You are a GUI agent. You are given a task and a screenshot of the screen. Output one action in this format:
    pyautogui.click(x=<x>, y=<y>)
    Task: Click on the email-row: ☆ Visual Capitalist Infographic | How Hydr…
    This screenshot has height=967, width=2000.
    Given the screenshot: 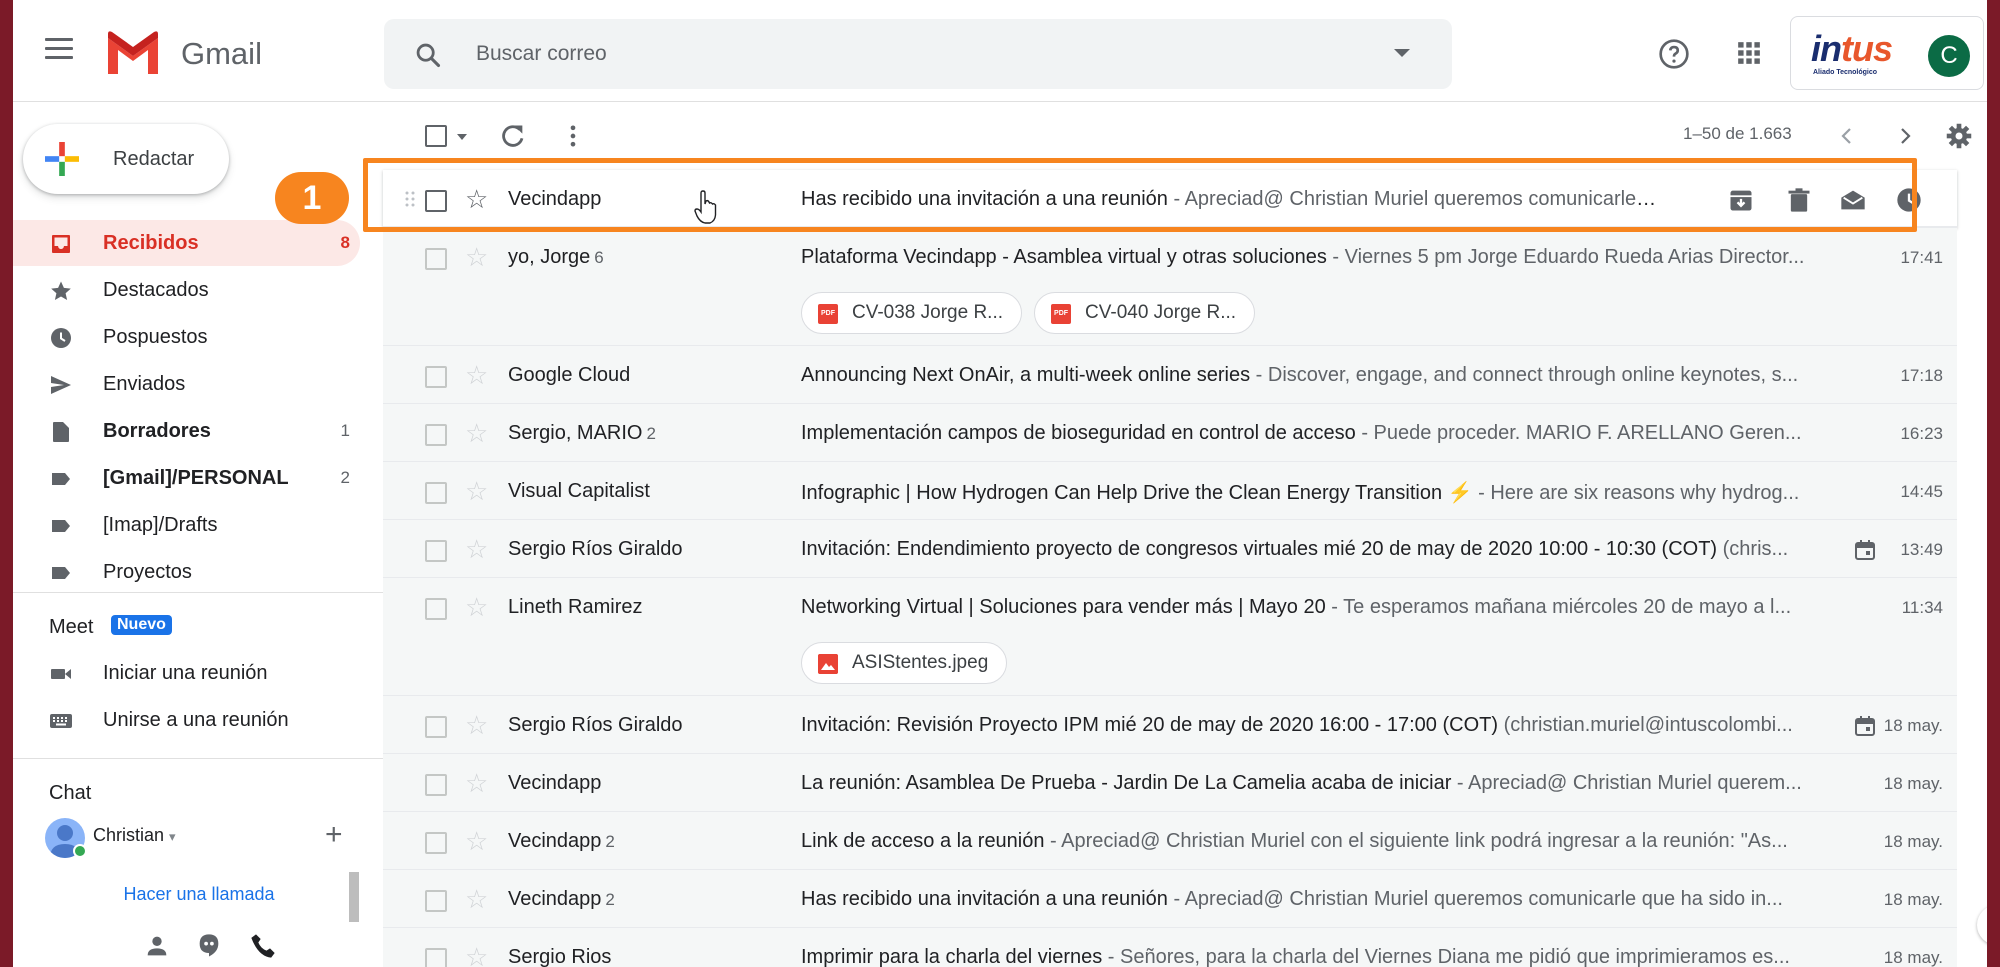 What is the action you would take?
    pyautogui.click(x=1170, y=491)
    